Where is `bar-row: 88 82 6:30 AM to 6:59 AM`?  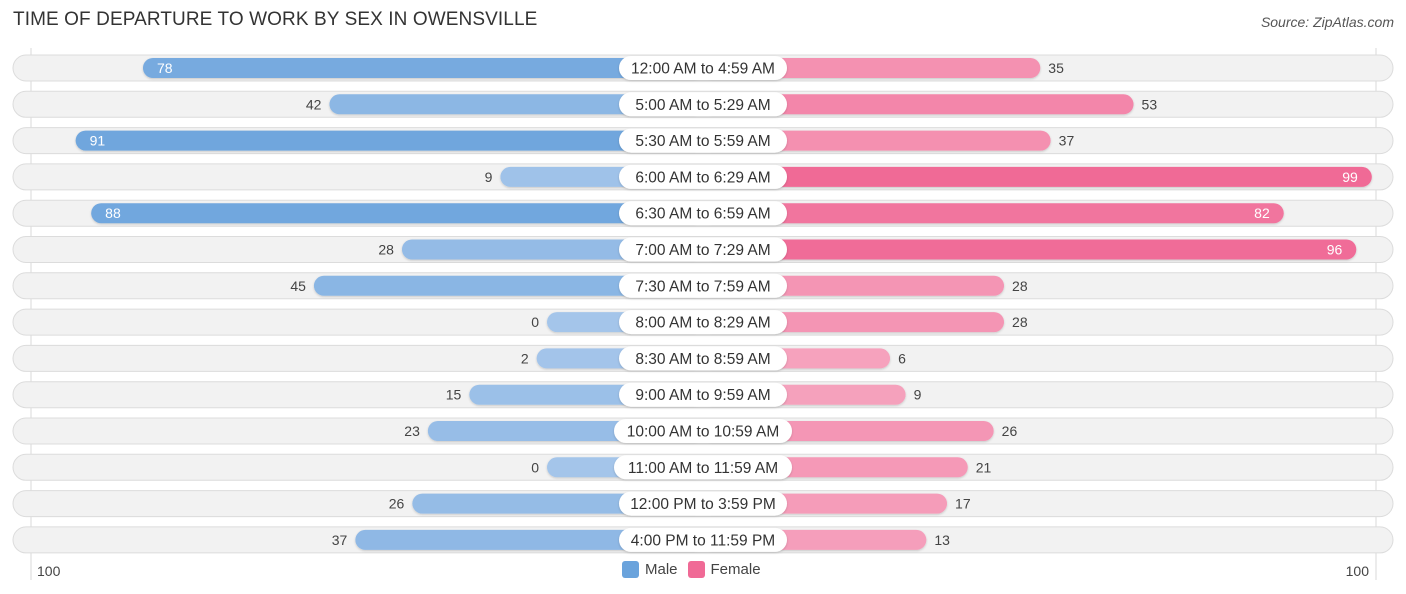
bar-row: 88 82 6:30 AM to 6:59 AM is located at coordinates (703, 213).